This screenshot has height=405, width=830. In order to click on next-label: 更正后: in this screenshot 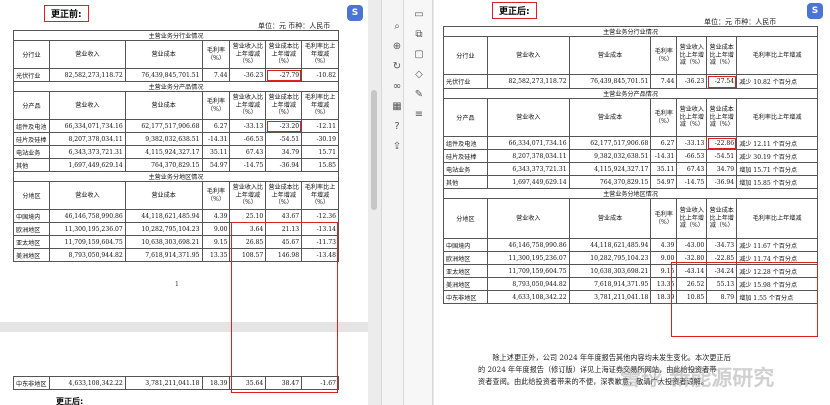, I will do `click(70, 401)`.